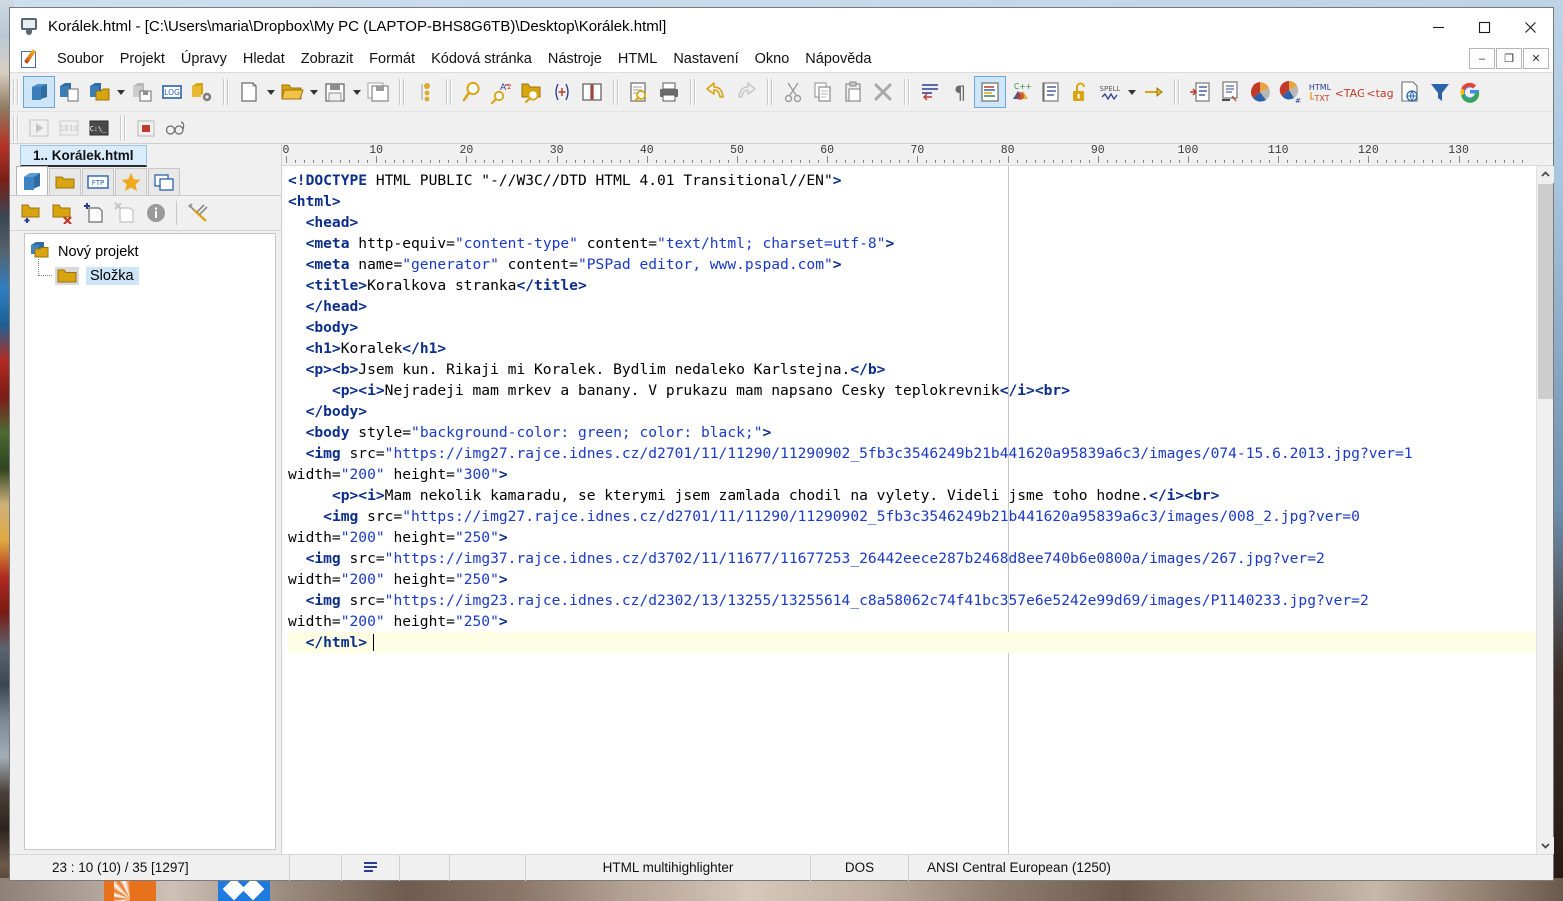  What do you see at coordinates (142, 59) in the screenshot?
I see `menu-item-projekt: Projekt` at bounding box center [142, 59].